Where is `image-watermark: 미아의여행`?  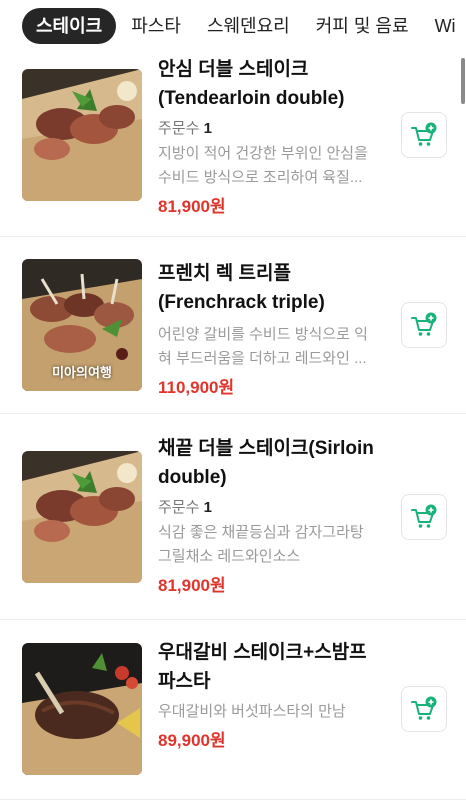
image-watermark: 미아의여행 is located at coordinates (82, 372).